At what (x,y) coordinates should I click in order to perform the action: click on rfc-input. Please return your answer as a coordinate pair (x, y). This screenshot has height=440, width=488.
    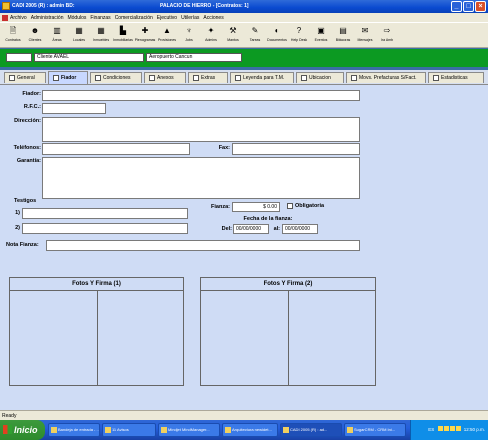
    Looking at the image, I should click on (74, 108).